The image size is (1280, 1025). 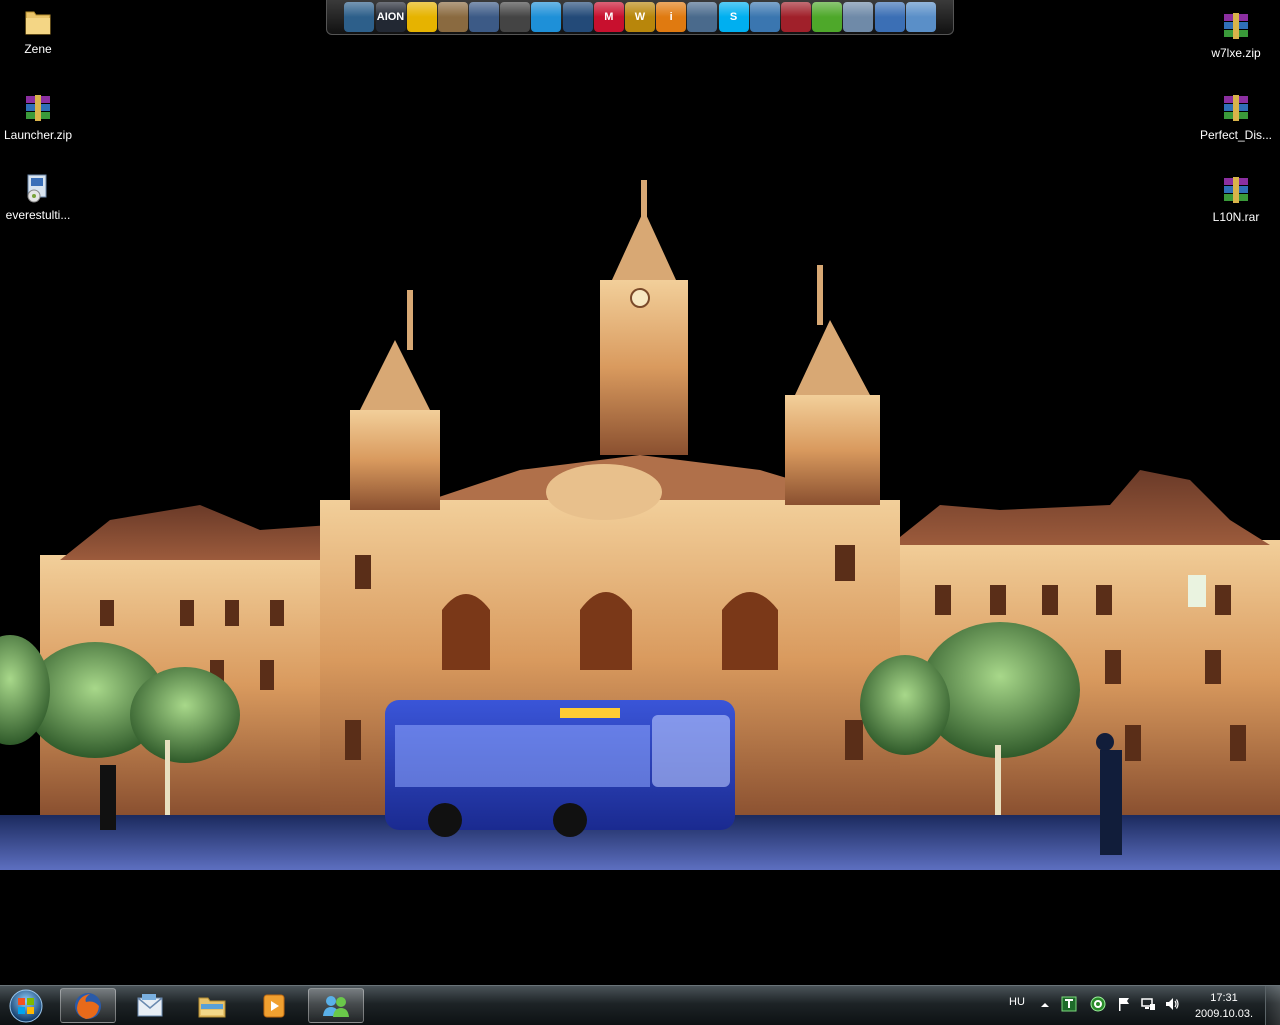 I want to click on malwarebytes-icon: M, so click(x=608, y=17).